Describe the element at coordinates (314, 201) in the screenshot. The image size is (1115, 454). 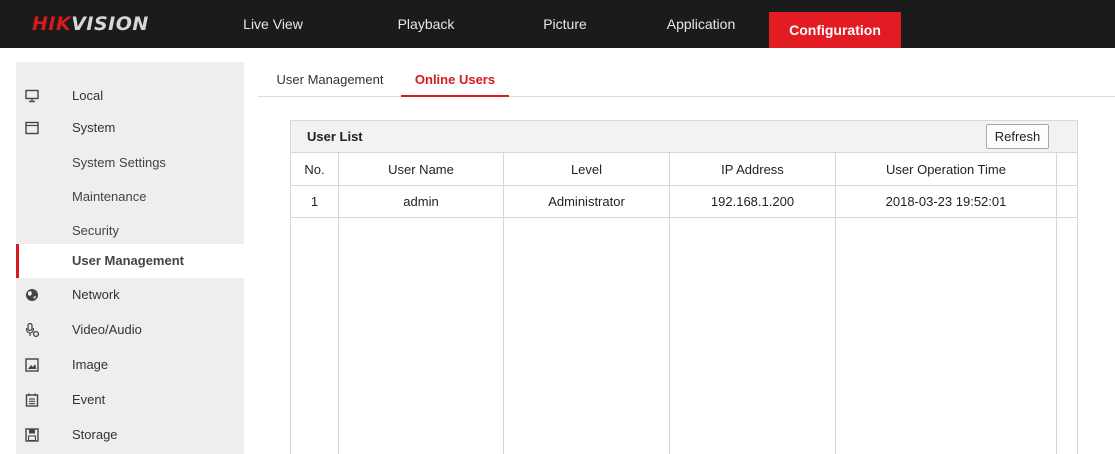
I see `cell-no: 1` at that location.